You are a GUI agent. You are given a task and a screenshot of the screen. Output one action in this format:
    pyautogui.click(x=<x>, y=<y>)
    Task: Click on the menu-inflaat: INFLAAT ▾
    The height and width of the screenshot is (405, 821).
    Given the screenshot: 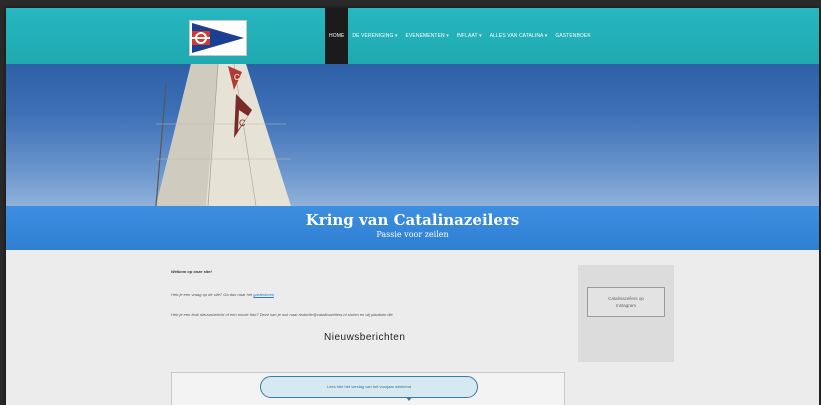 What is the action you would take?
    pyautogui.click(x=469, y=36)
    